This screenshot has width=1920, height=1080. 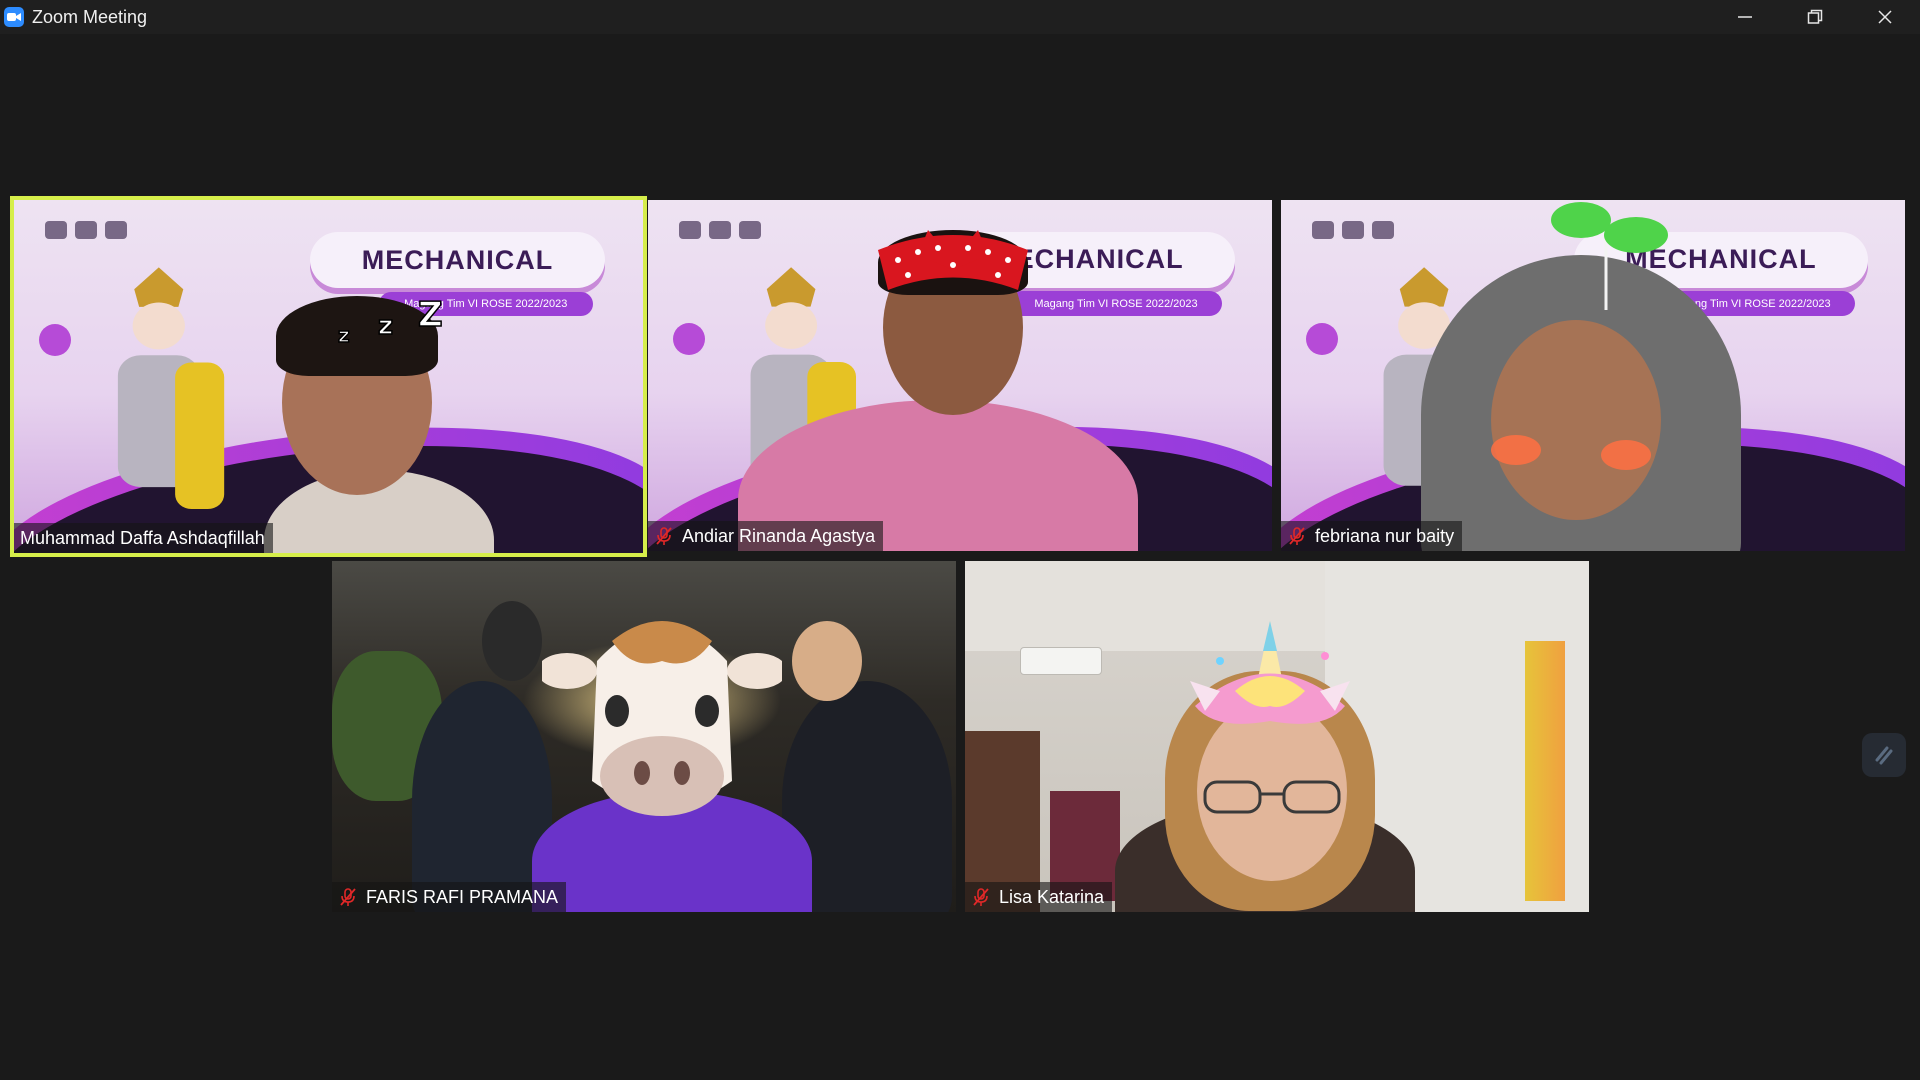 I want to click on shelf-poles, so click(x=1545, y=771).